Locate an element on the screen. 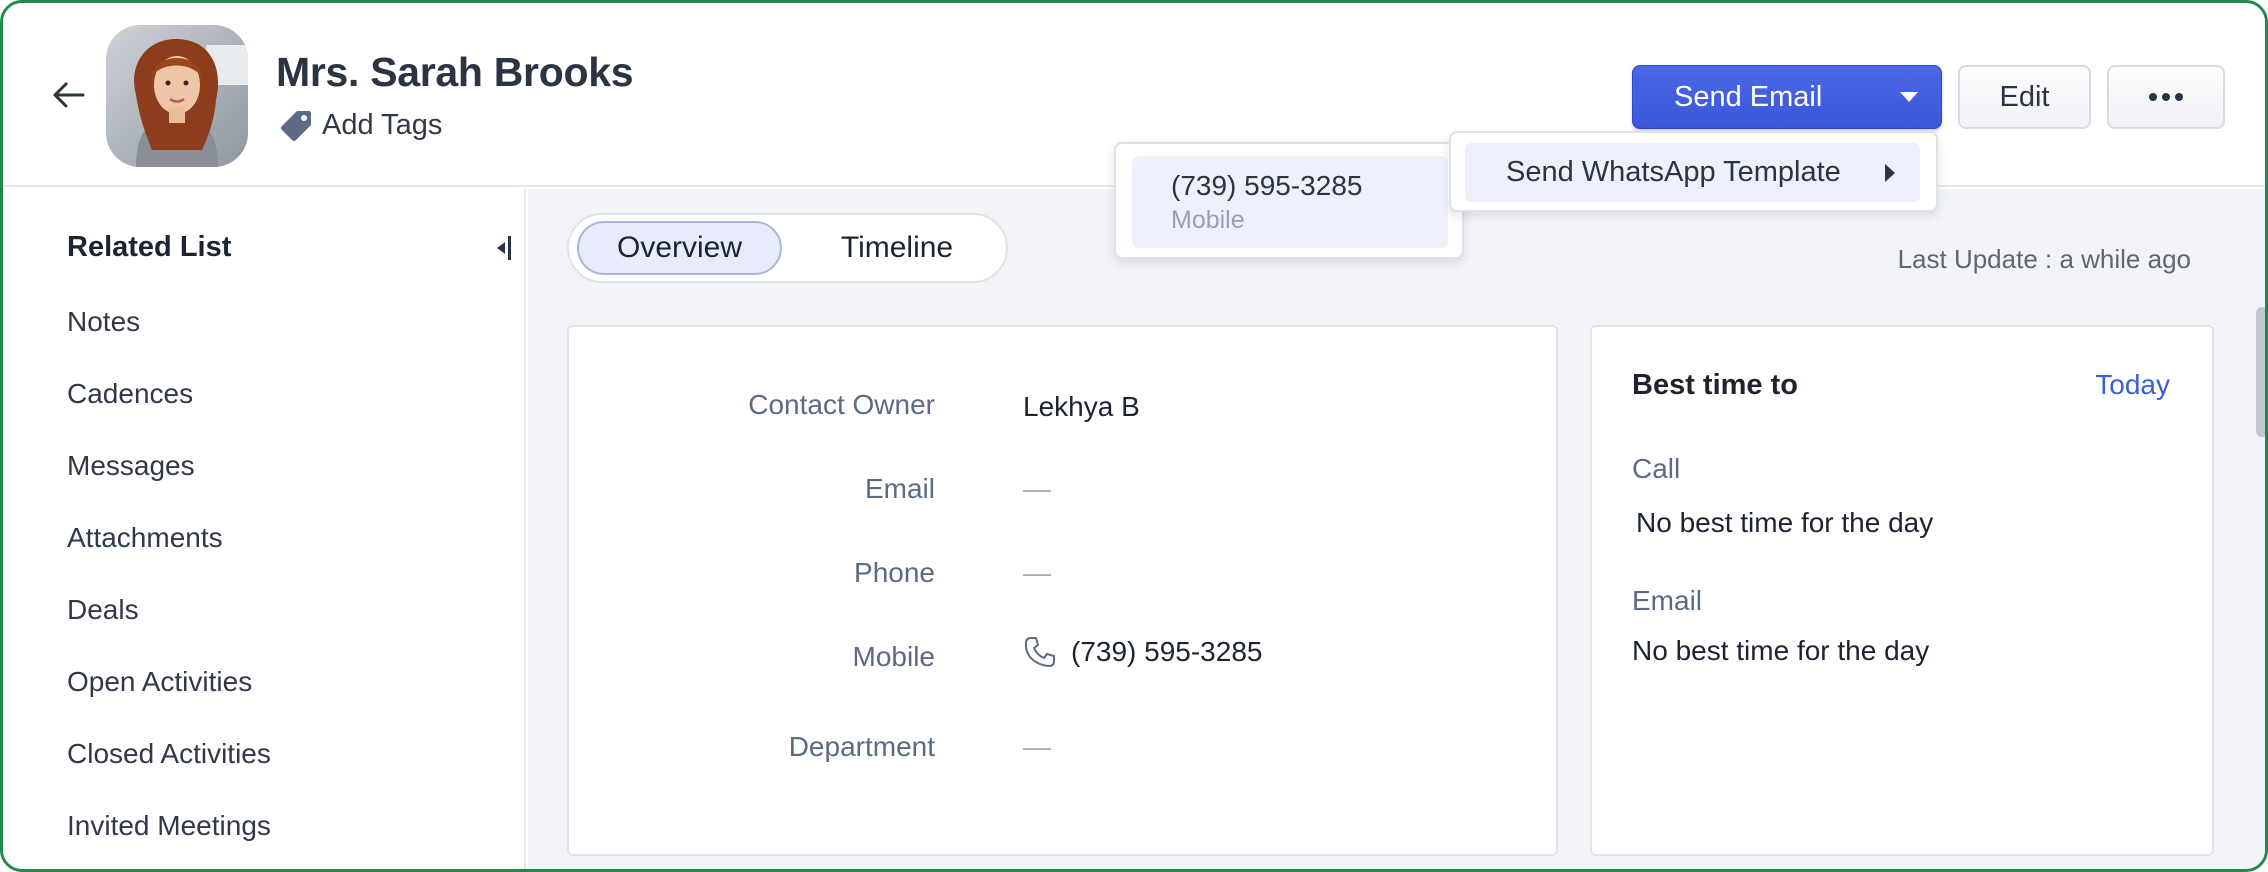 The height and width of the screenshot is (872, 2268). contact-name: Mrs. Sarah Brooks is located at coordinates (455, 72).